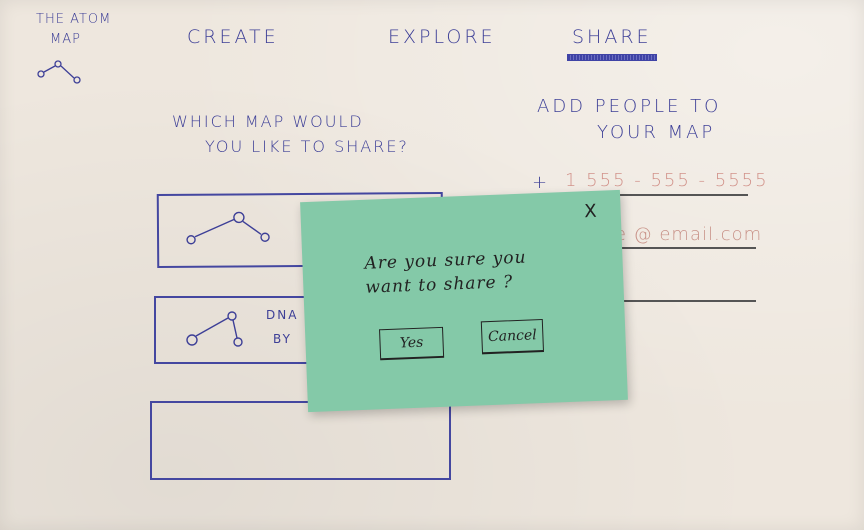 The height and width of the screenshot is (530, 864). I want to click on nav-create: CREATE, so click(233, 37).